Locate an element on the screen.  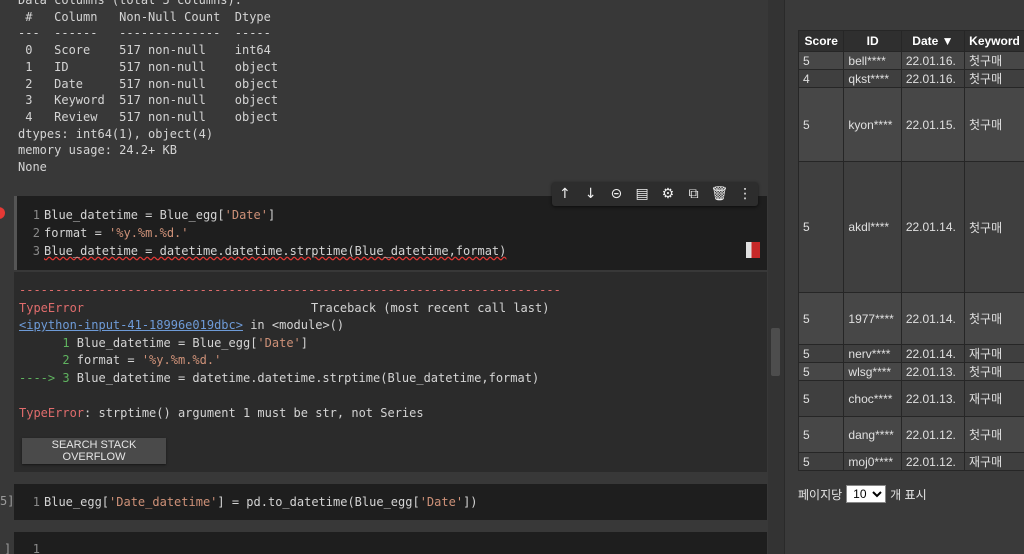
table-row: 5 wlsg**** 22.01.13. 첫구매 is located at coordinates (910, 371).